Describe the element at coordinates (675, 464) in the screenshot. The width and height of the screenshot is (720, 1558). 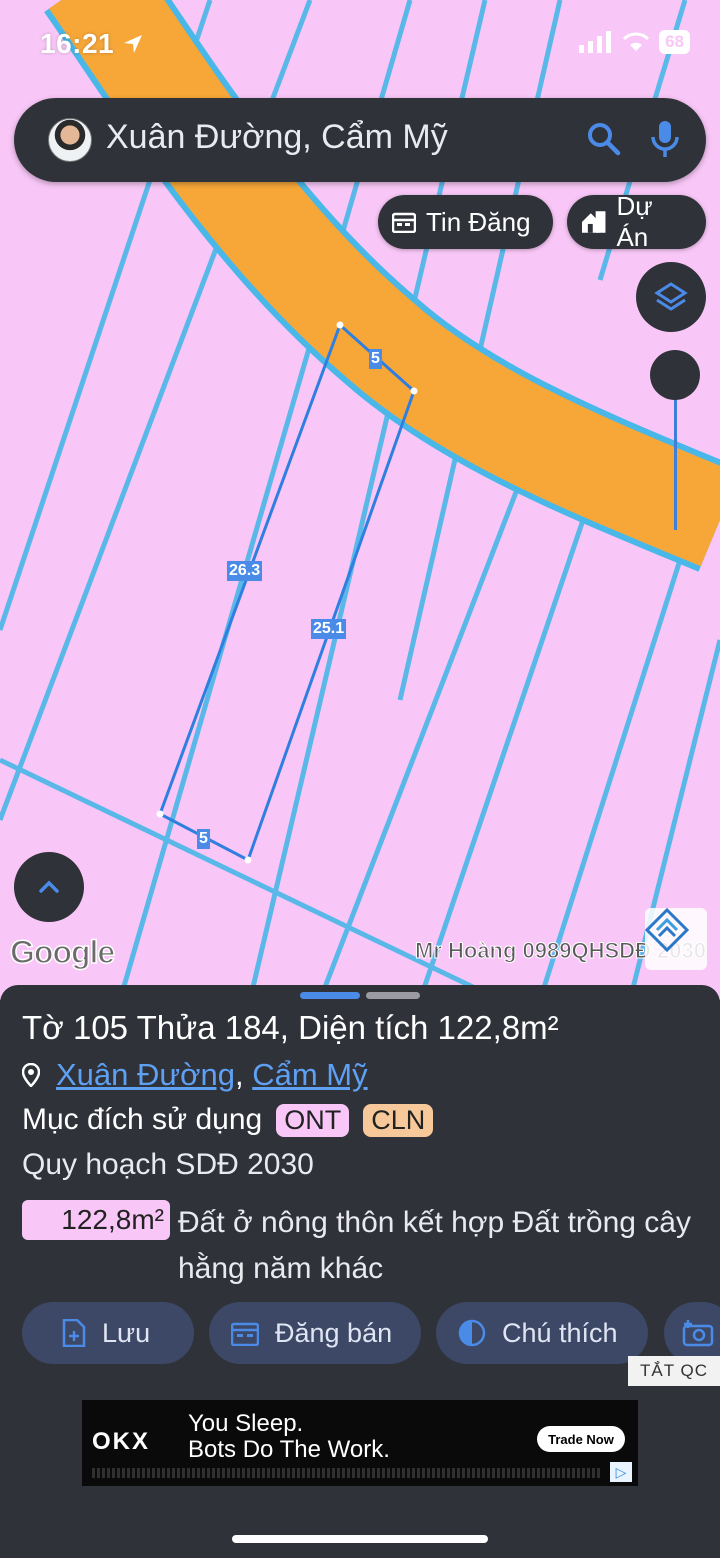
I see `opacity-slider-track` at that location.